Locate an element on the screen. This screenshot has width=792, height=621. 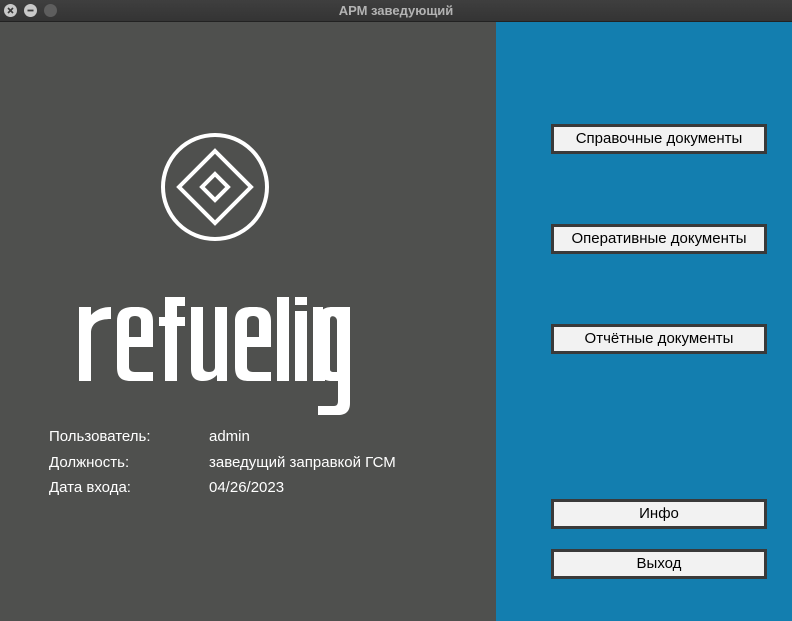
diamond-in-circle-icon is located at coordinates (215, 187).